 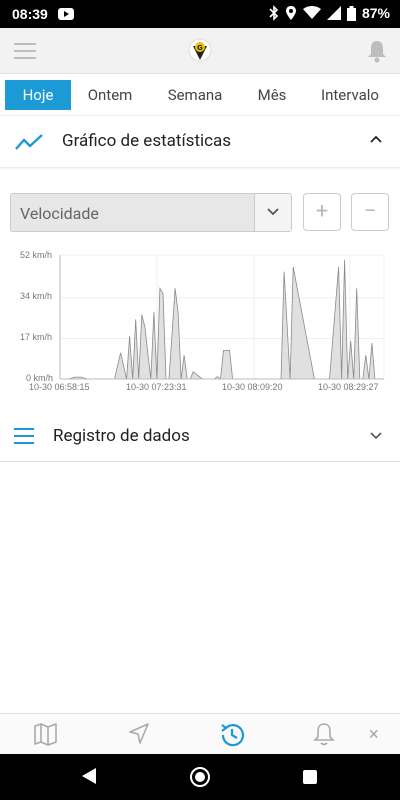 I want to click on x-tick-label: 10-30 08:29:27, so click(x=348, y=387).